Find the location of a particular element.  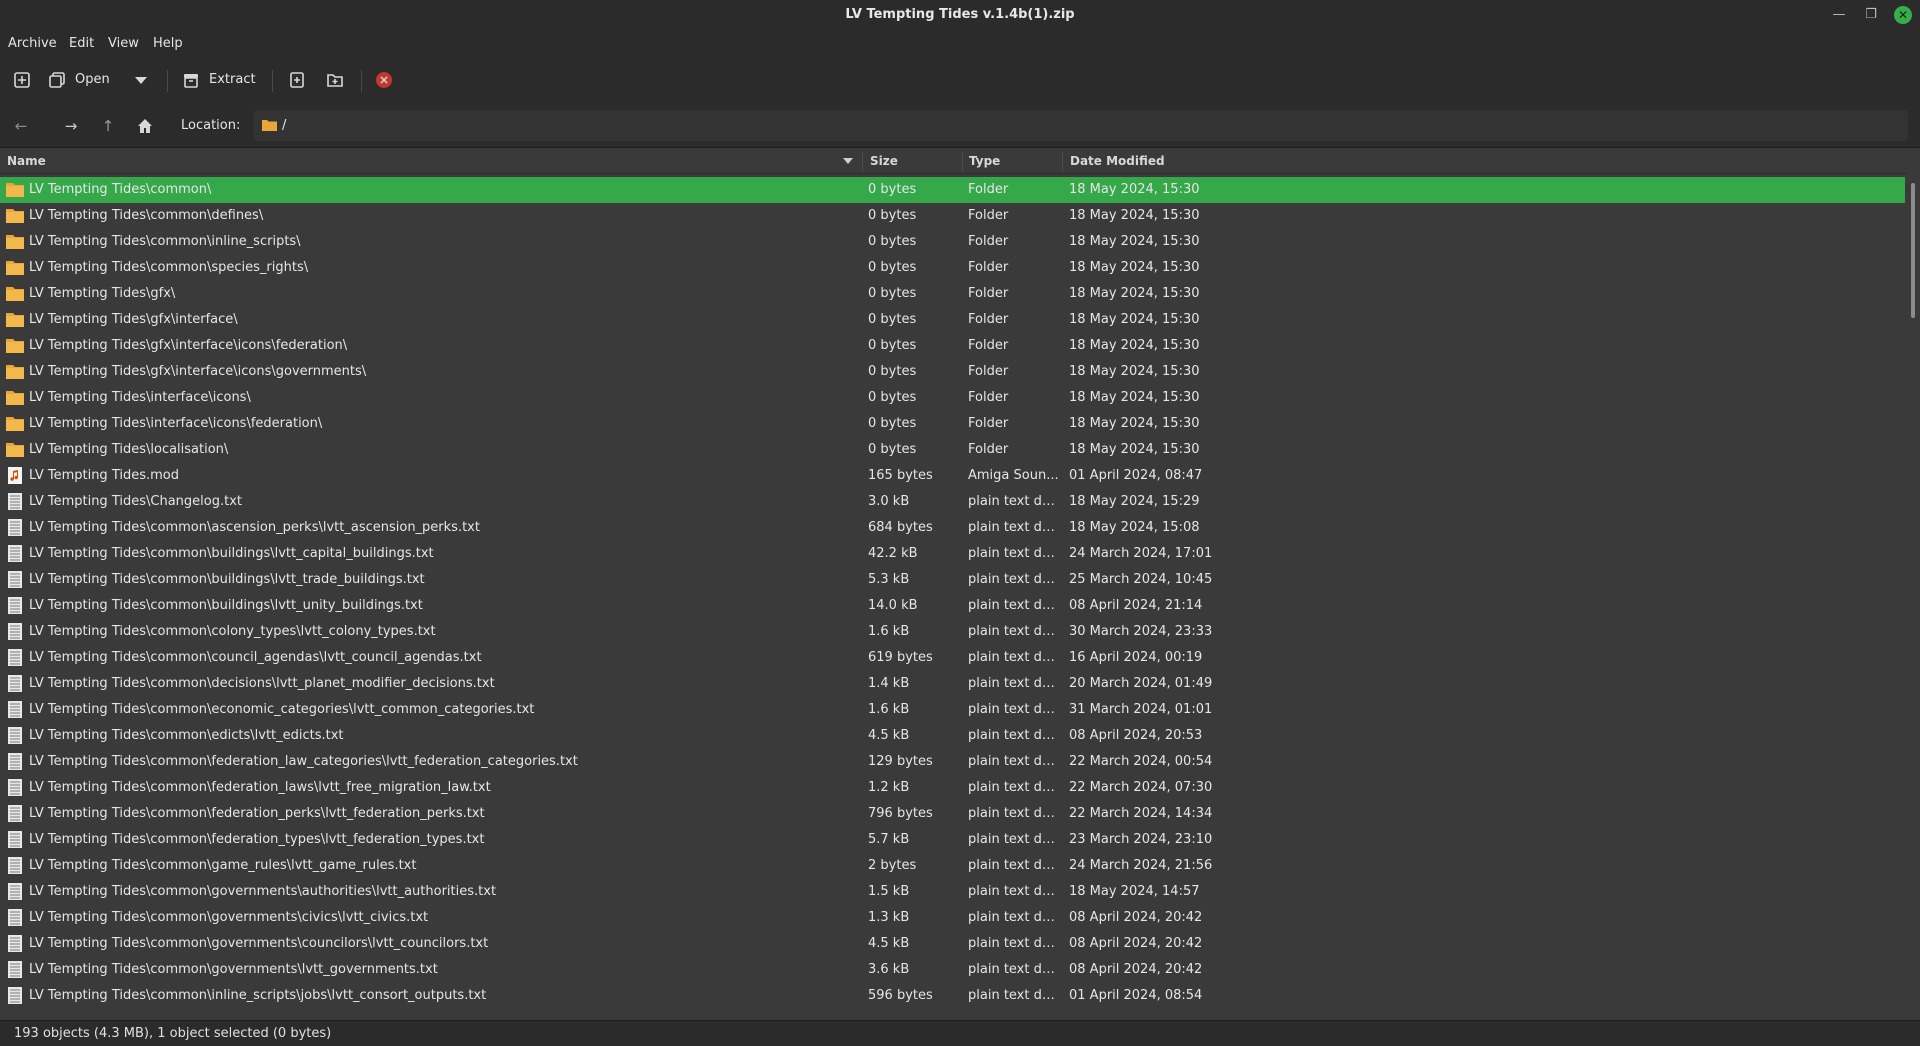

up-icon: ↑ is located at coordinates (108, 126).